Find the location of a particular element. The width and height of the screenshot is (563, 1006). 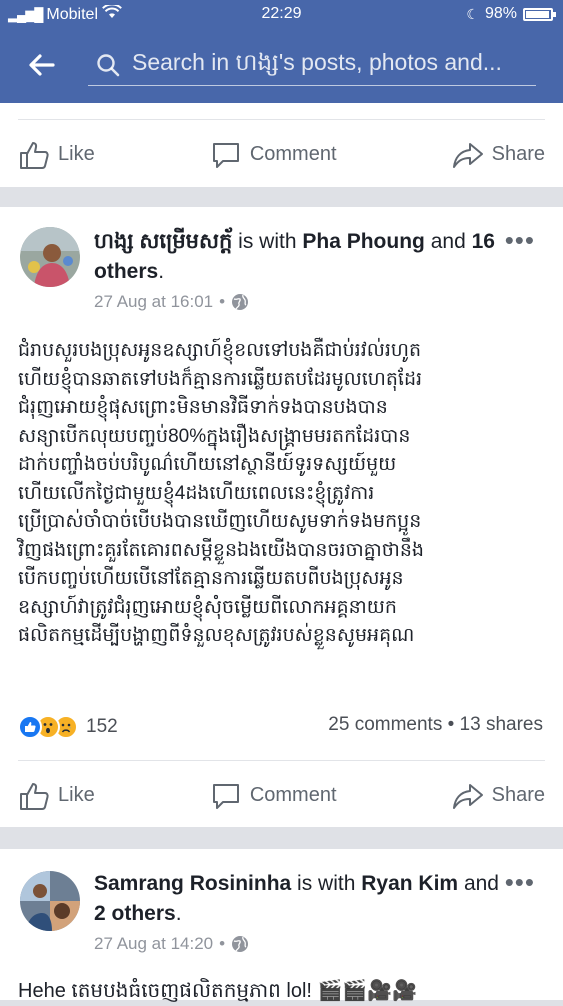

post-meta: 27 Aug at 16:01 • is located at coordinates (171, 302).